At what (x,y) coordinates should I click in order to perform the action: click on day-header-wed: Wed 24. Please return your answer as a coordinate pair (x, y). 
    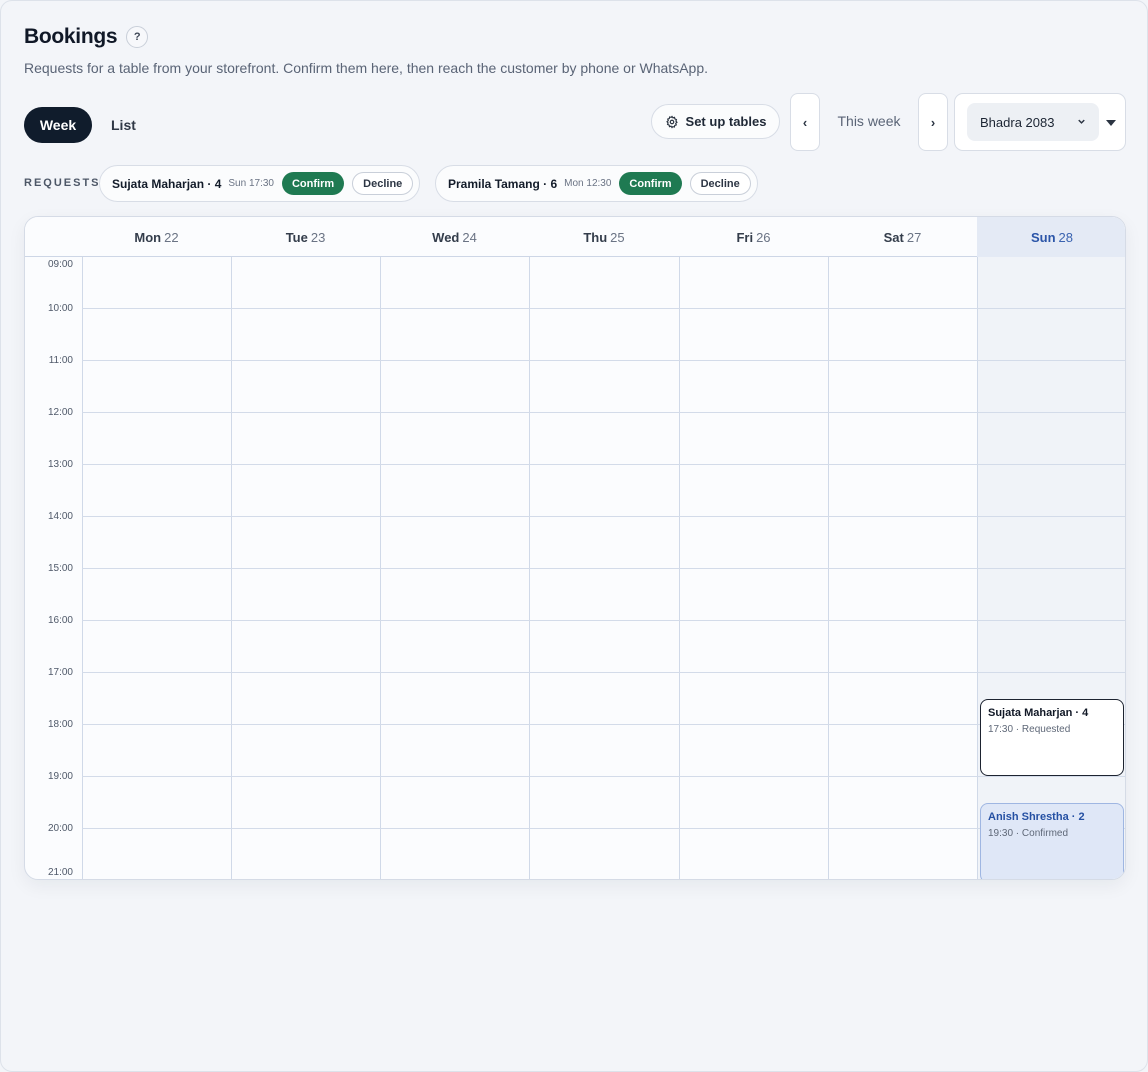
    Looking at the image, I should click on (454, 237).